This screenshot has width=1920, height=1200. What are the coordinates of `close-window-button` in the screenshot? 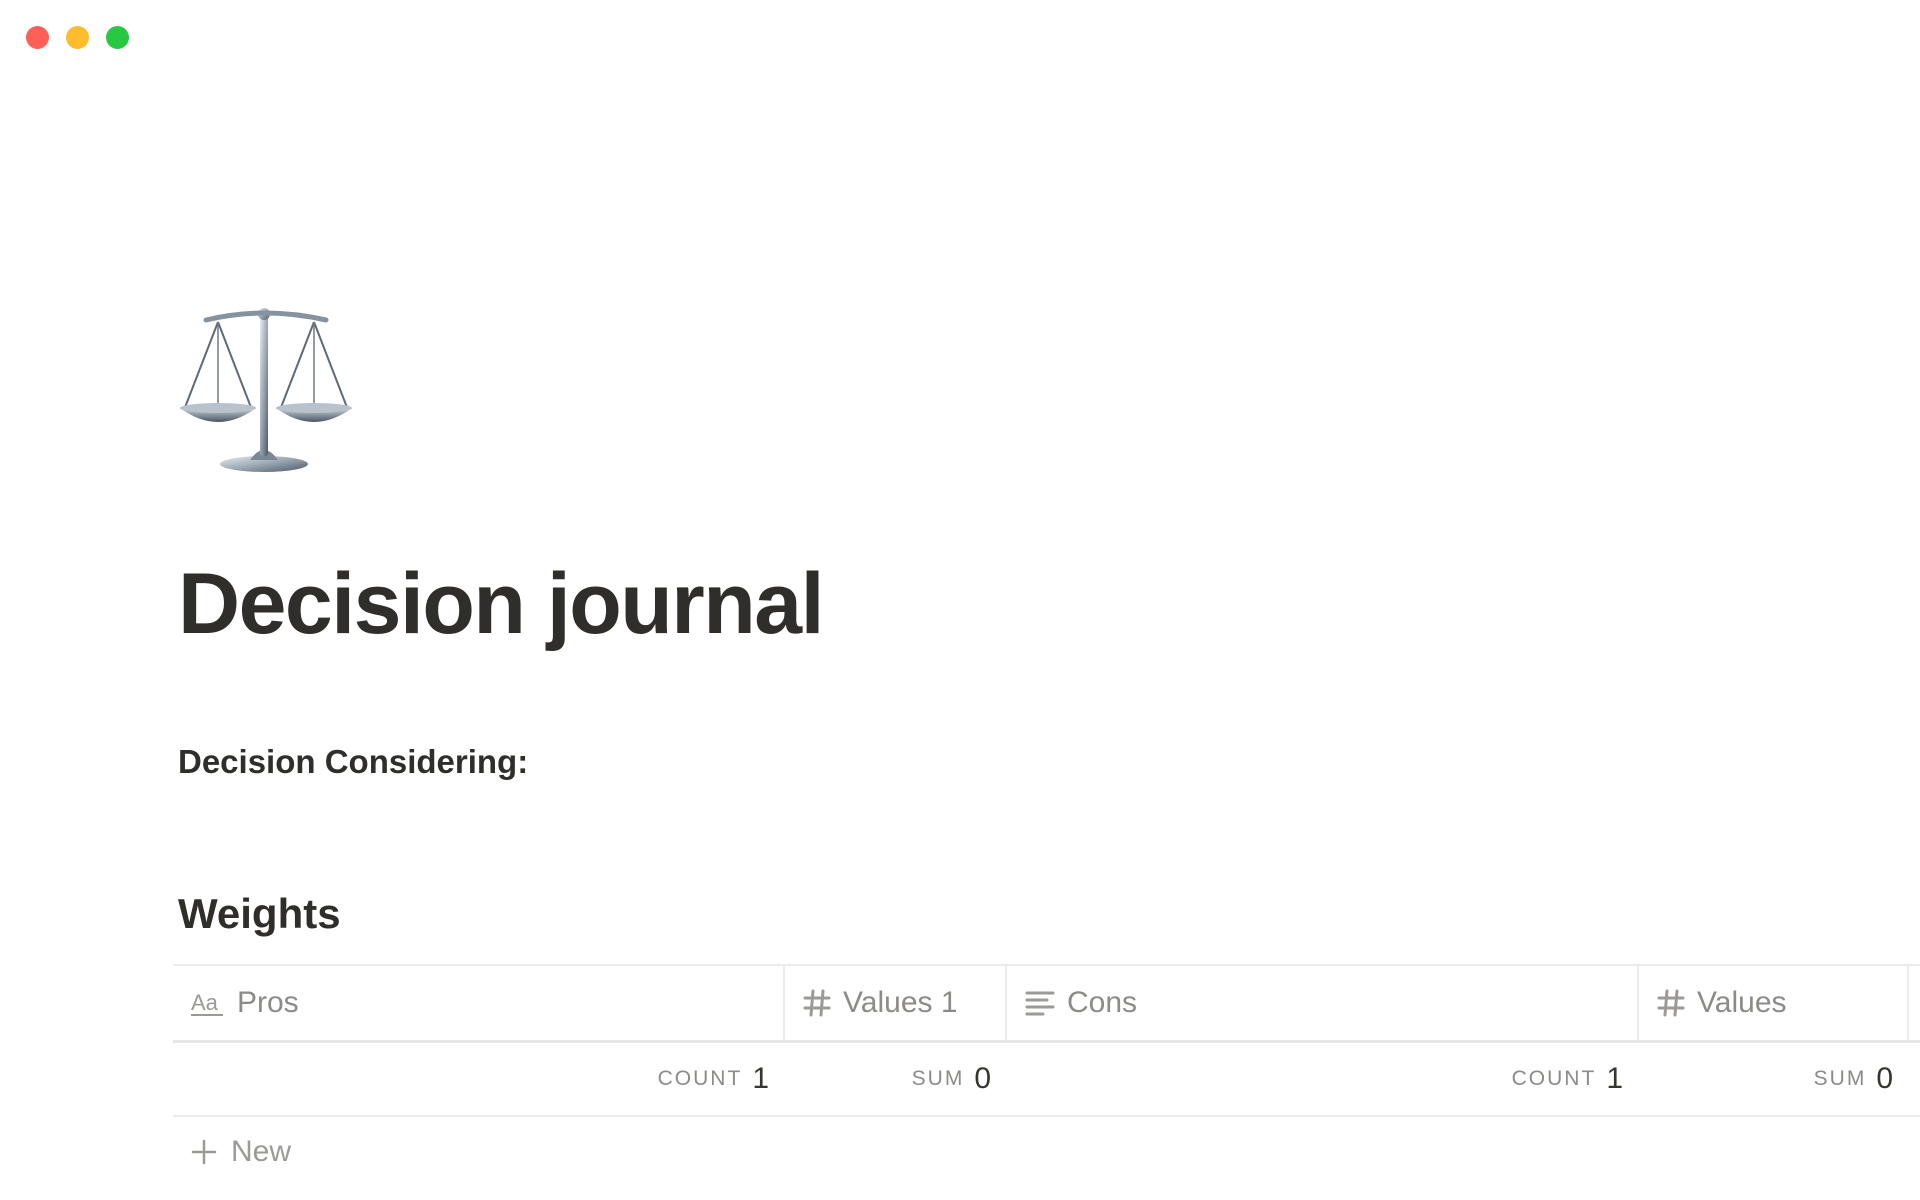 It's located at (37, 37).